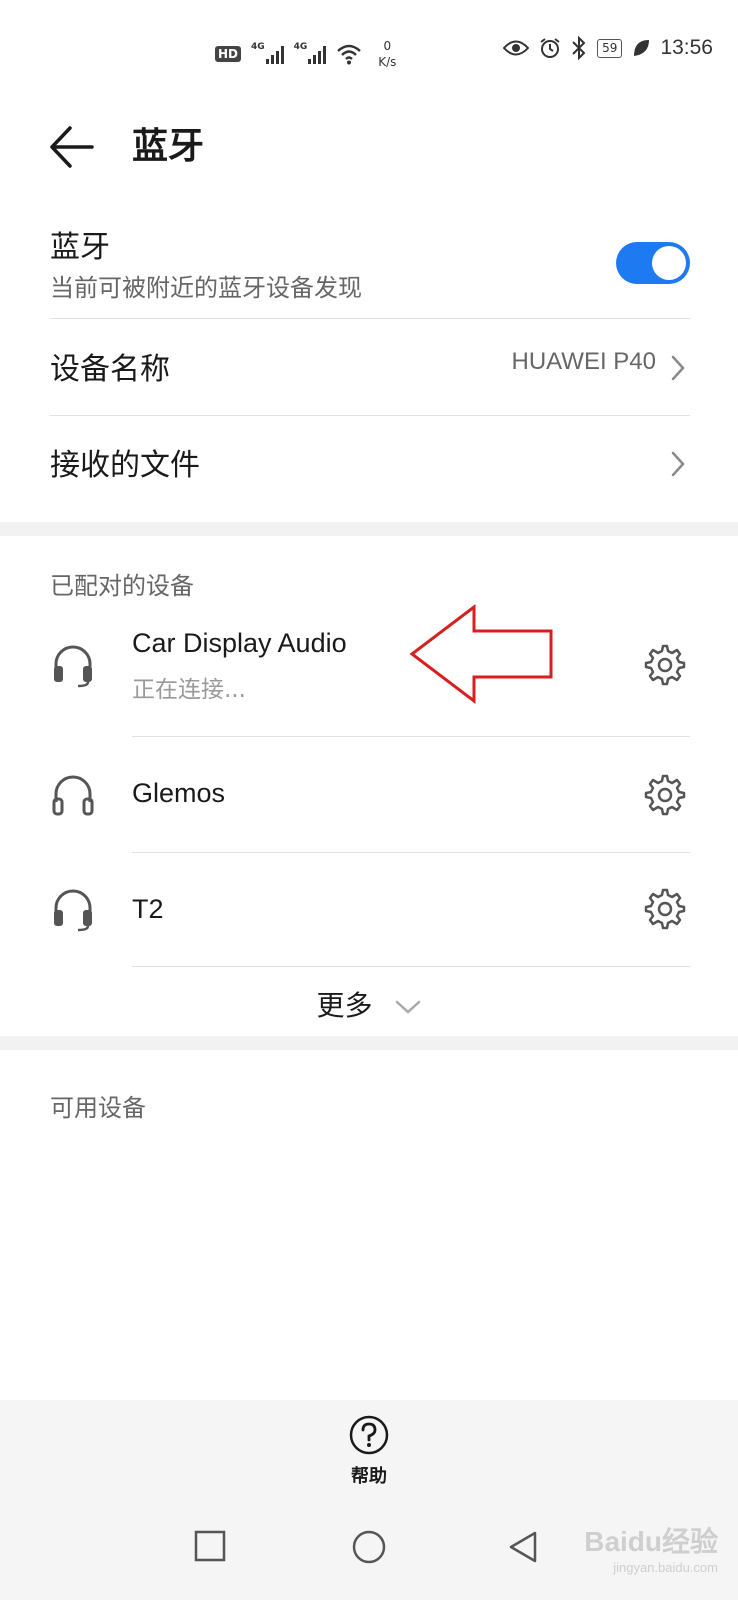 This screenshot has height=1600, width=738. Describe the element at coordinates (669, 263) in the screenshot. I see `switch-knob` at that location.